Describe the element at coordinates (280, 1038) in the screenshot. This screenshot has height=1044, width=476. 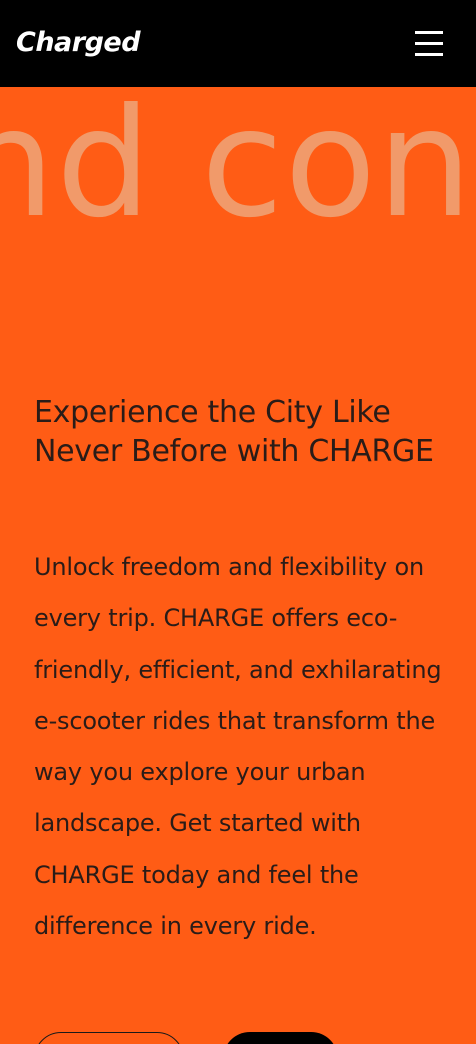
I see `primary-cta-button` at that location.